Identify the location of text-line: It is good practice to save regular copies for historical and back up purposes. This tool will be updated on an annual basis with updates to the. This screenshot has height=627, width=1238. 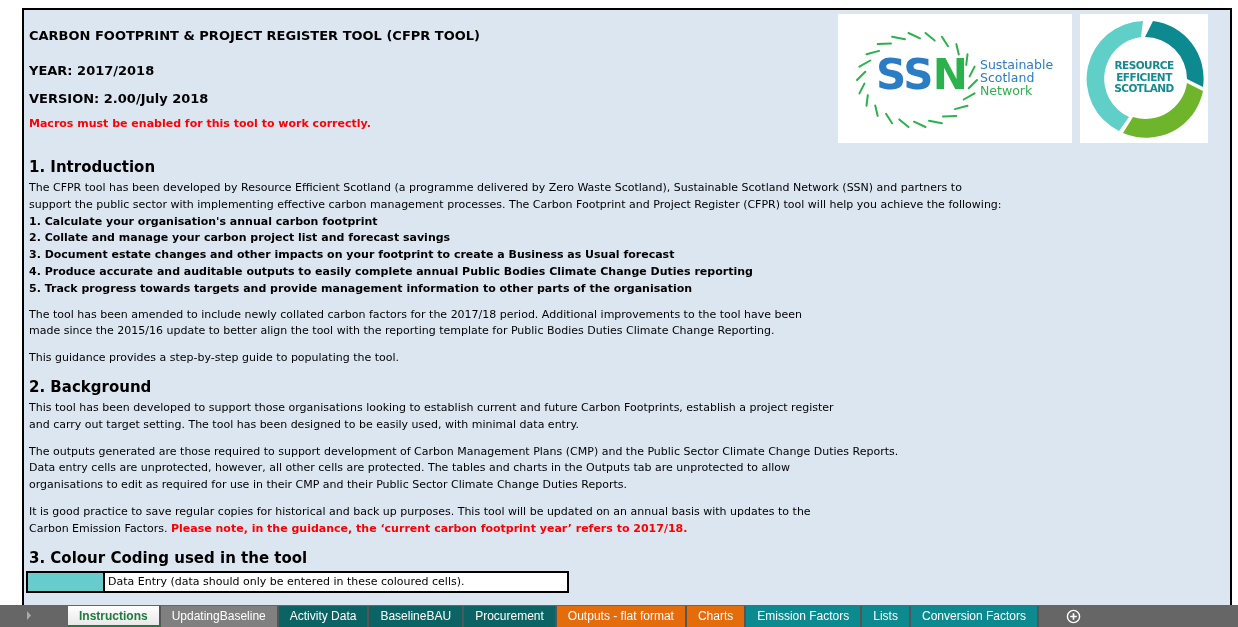
(420, 511).